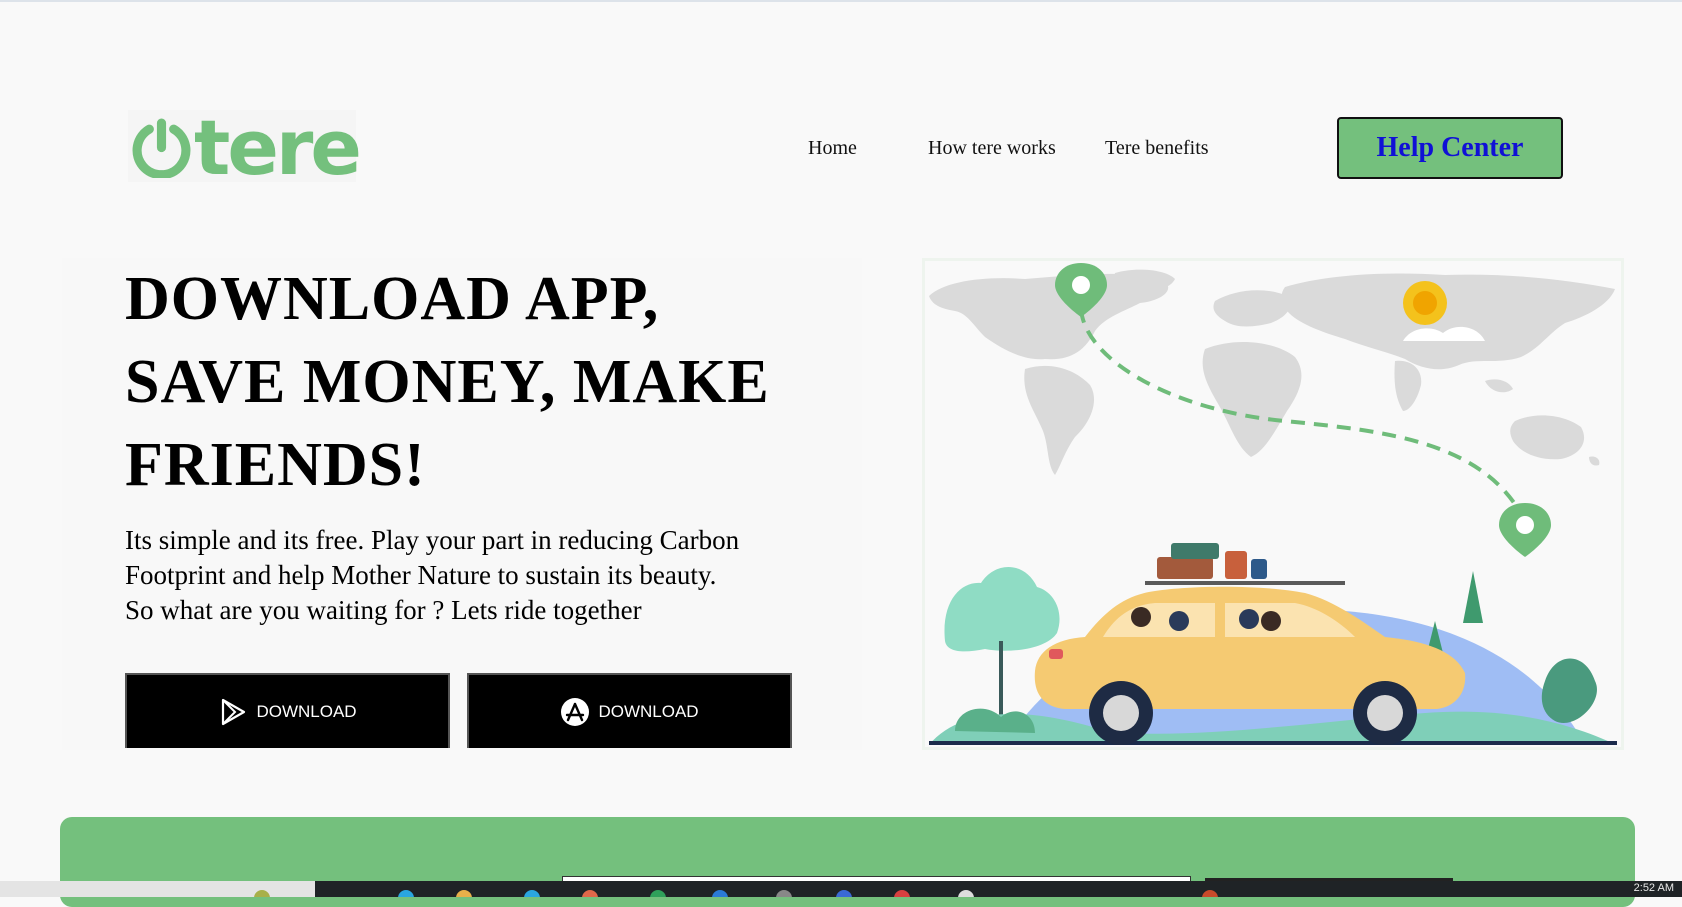  What do you see at coordinates (1425, 303) in the screenshot?
I see `sun-icon` at bounding box center [1425, 303].